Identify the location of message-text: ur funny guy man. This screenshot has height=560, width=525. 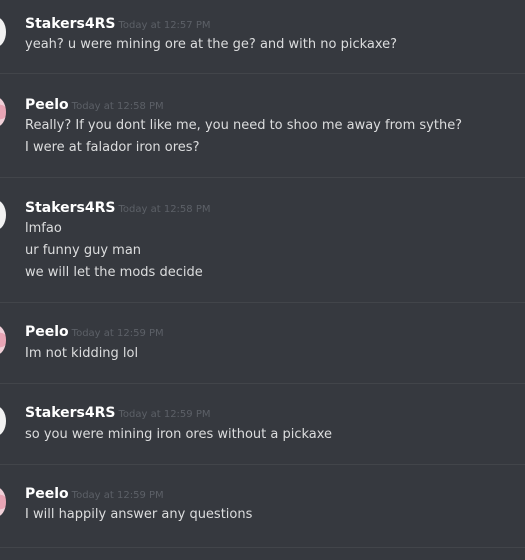
(83, 250).